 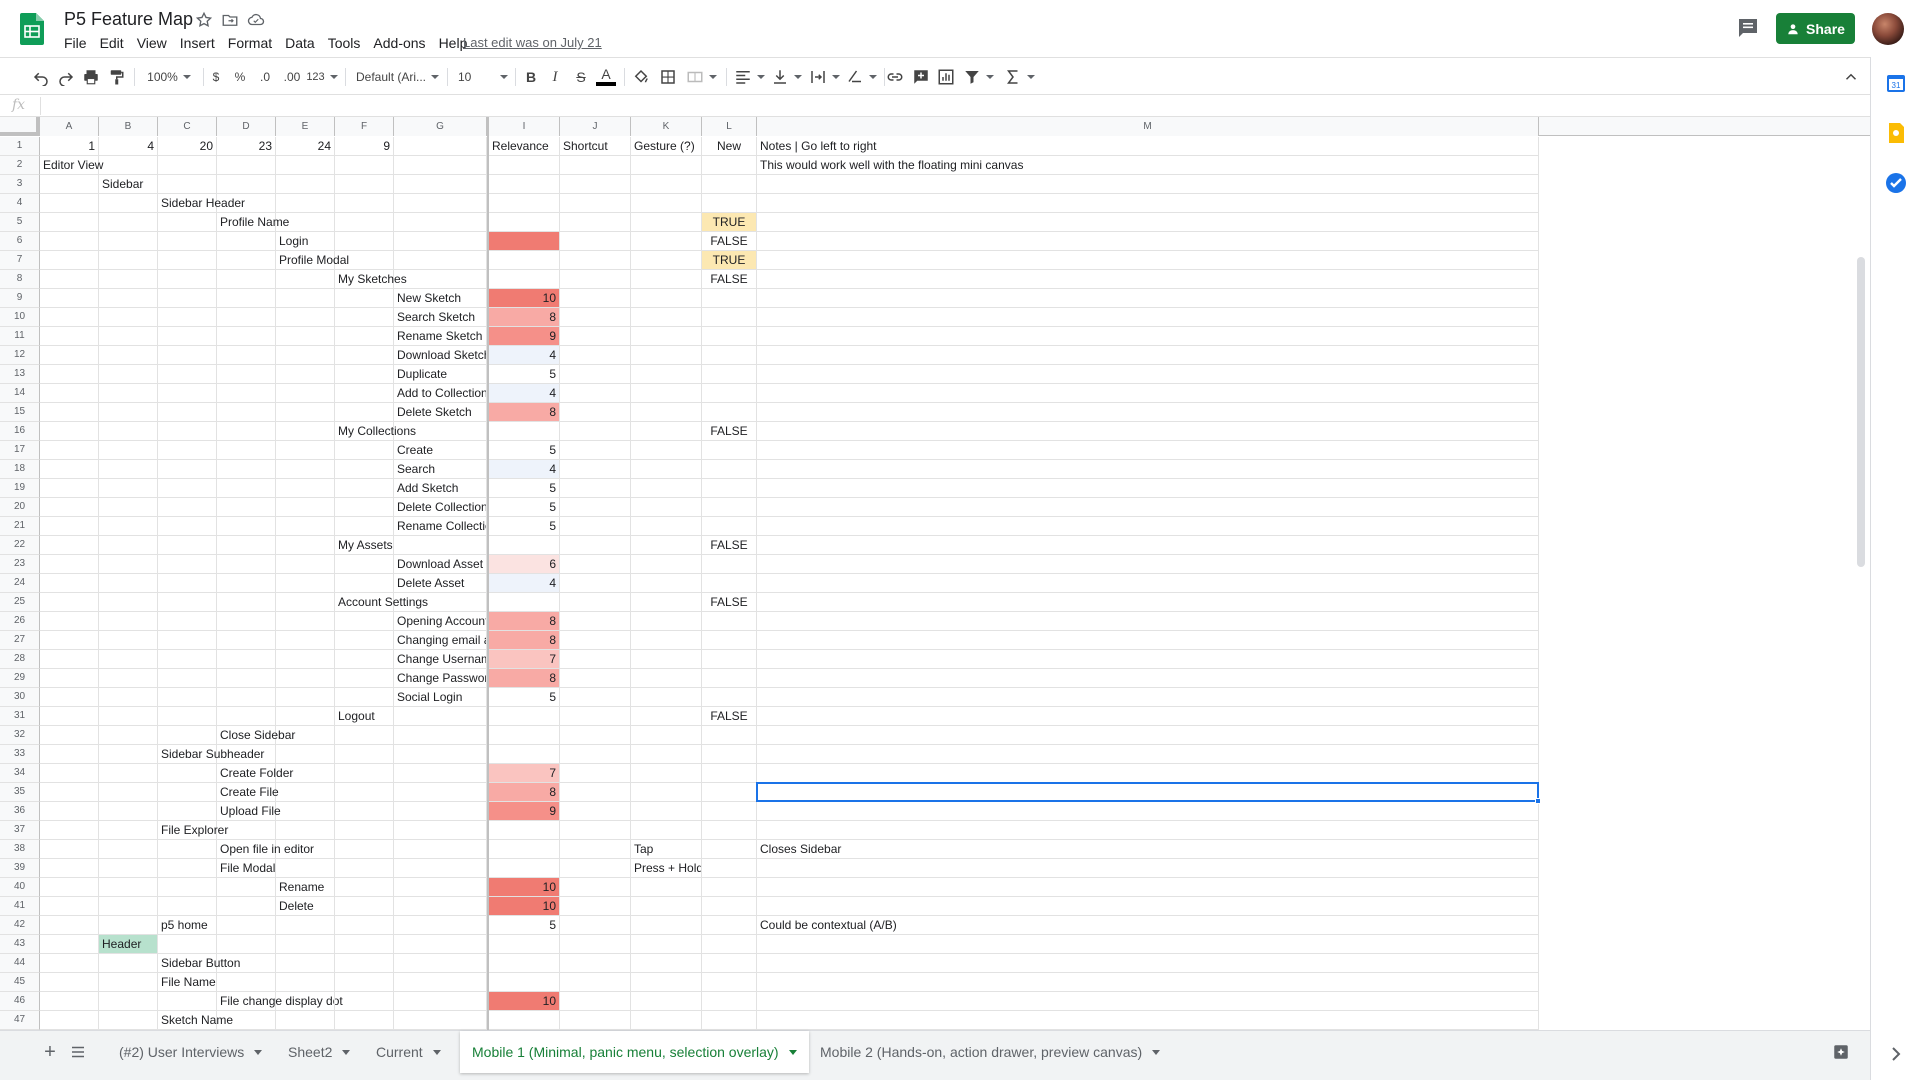 What do you see at coordinates (524, 982) in the screenshot?
I see `cell-i45` at bounding box center [524, 982].